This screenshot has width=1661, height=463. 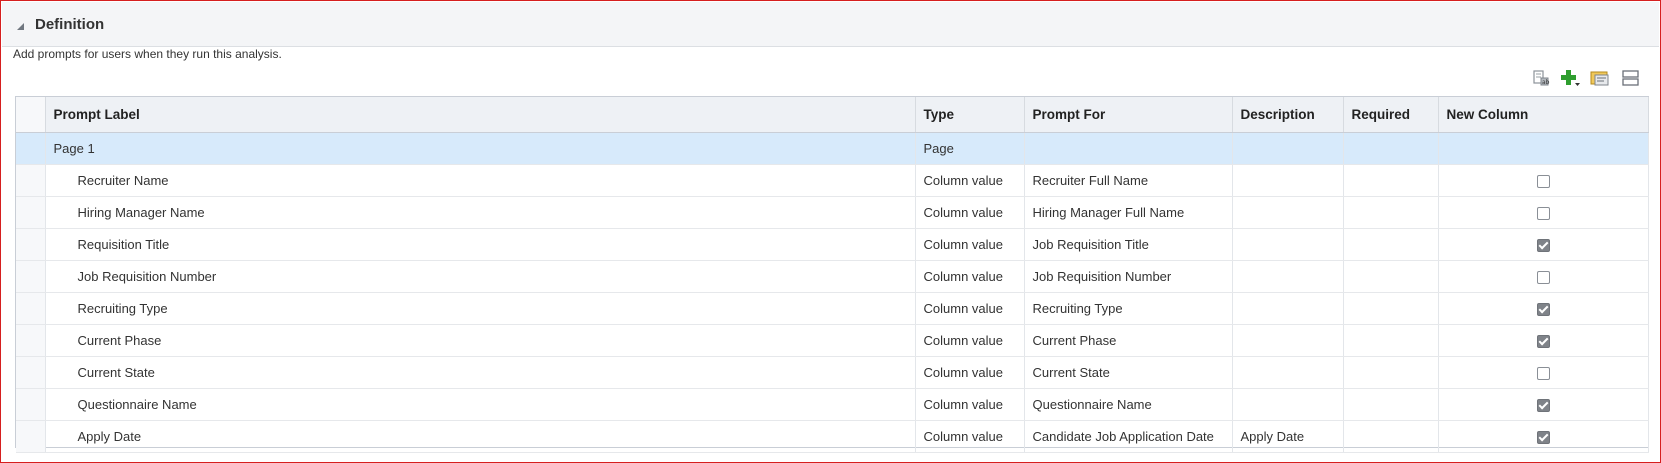 I want to click on column-header-prompt-for: Prompt For, so click(x=1128, y=115).